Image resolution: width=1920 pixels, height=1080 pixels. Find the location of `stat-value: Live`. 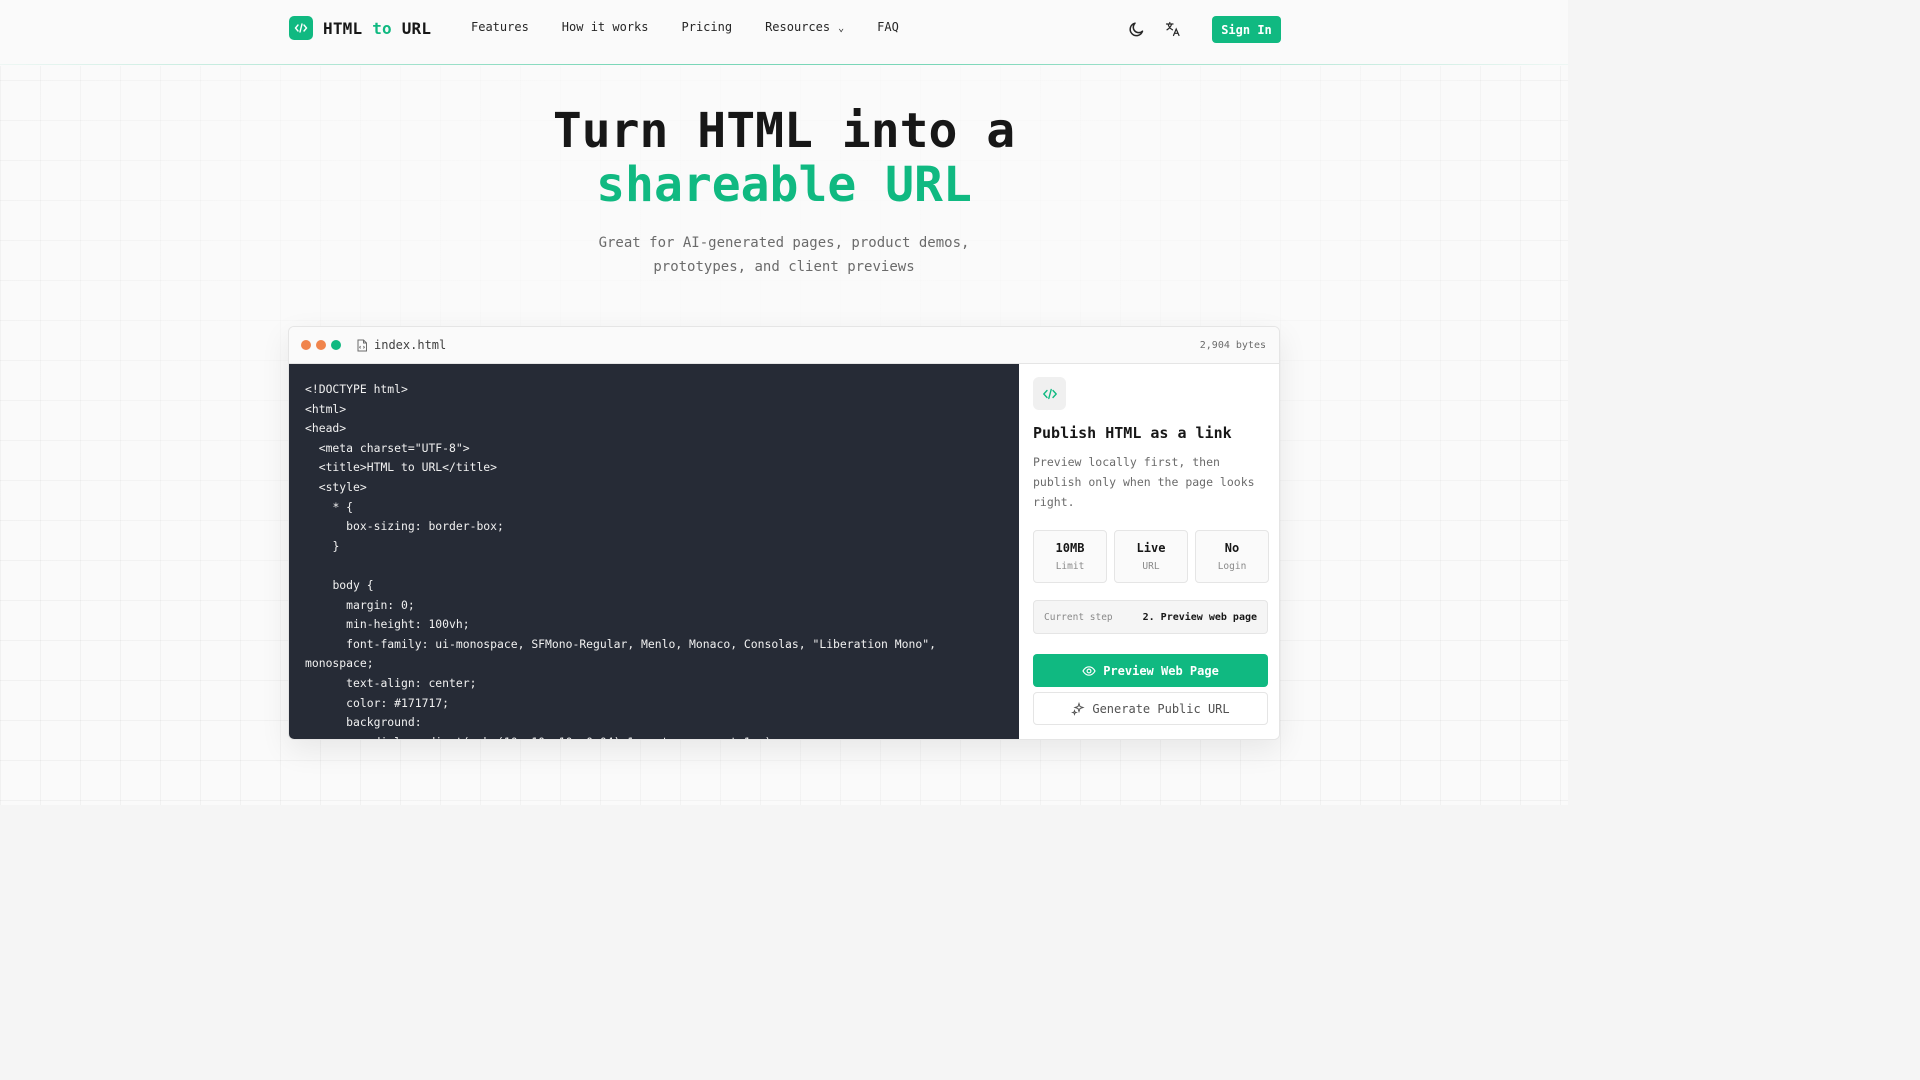

stat-value: Live is located at coordinates (1151, 548).